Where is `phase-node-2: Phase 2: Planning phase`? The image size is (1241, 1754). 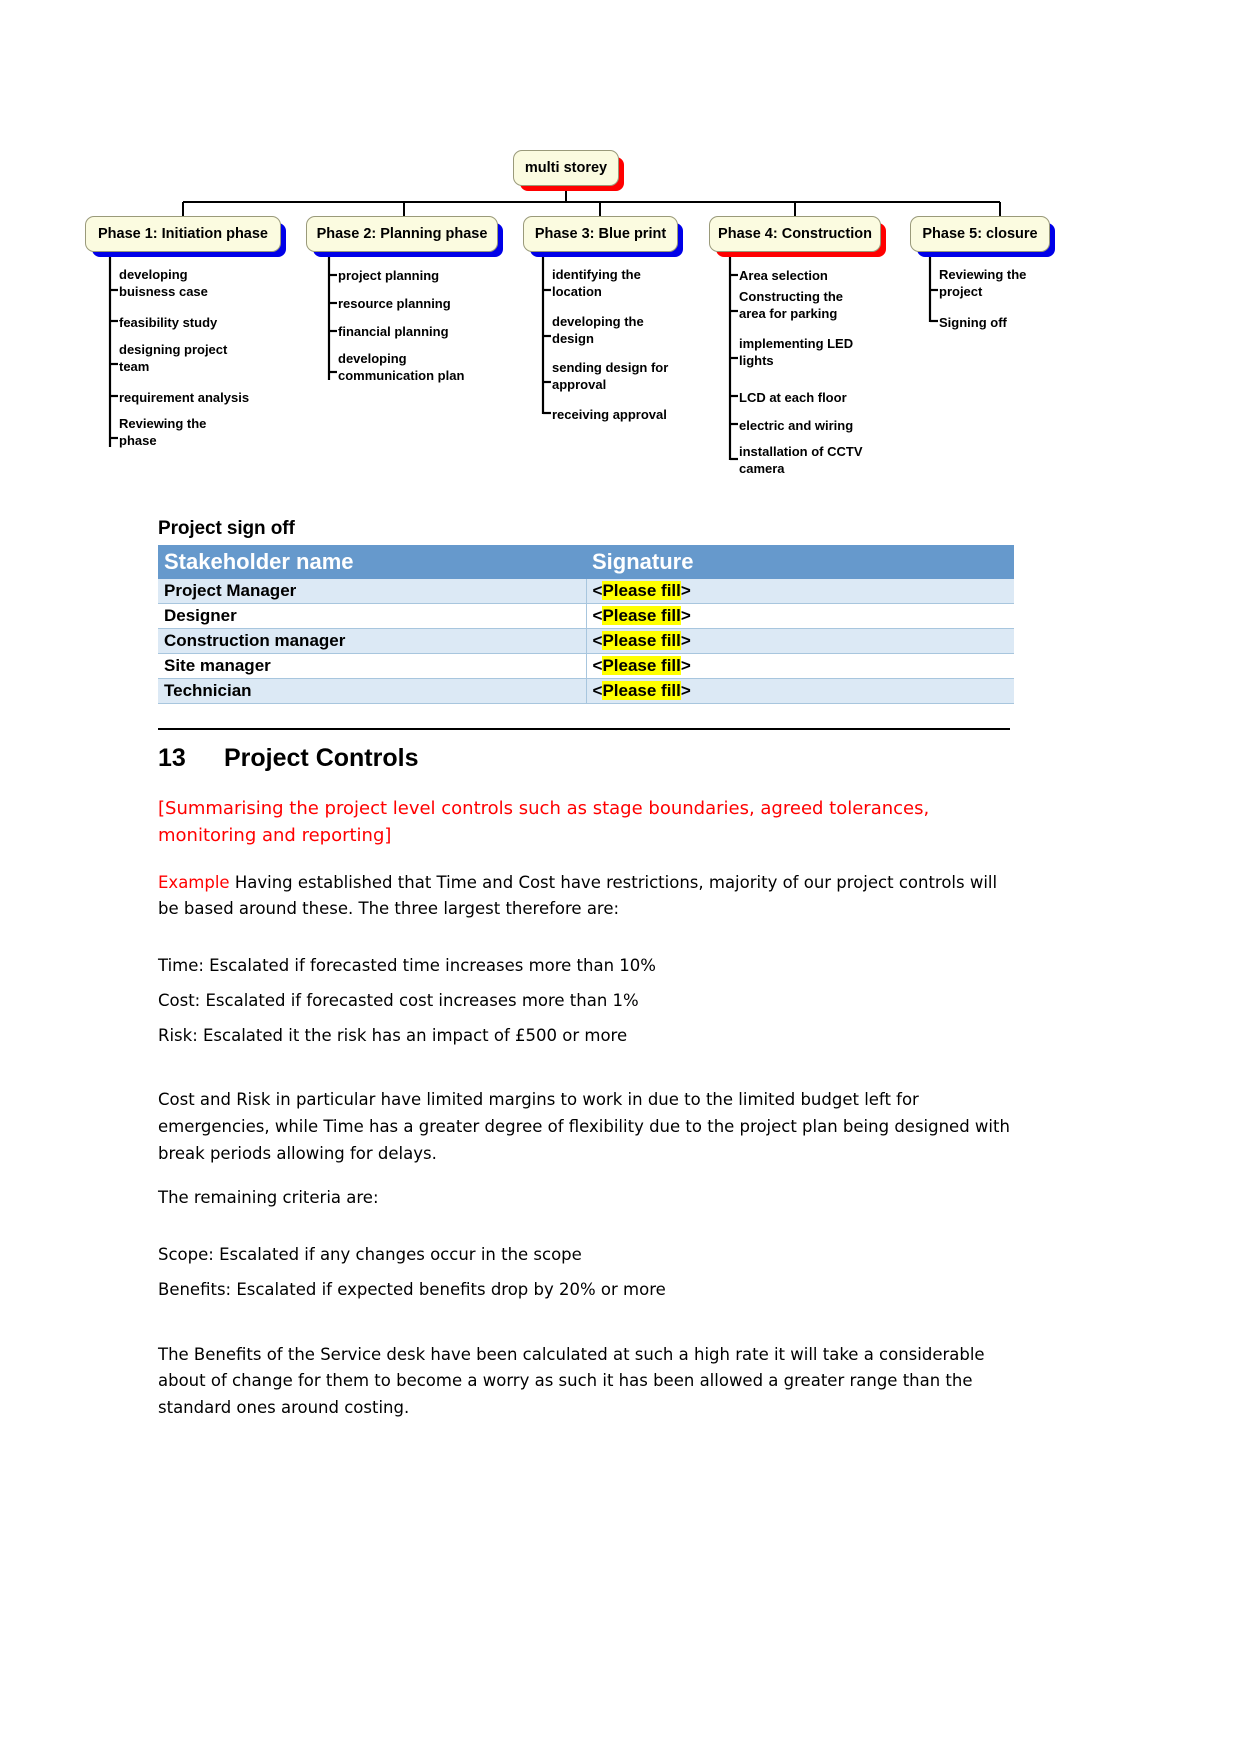
phase-node-2: Phase 2: Planning phase is located at coordinates (402, 234).